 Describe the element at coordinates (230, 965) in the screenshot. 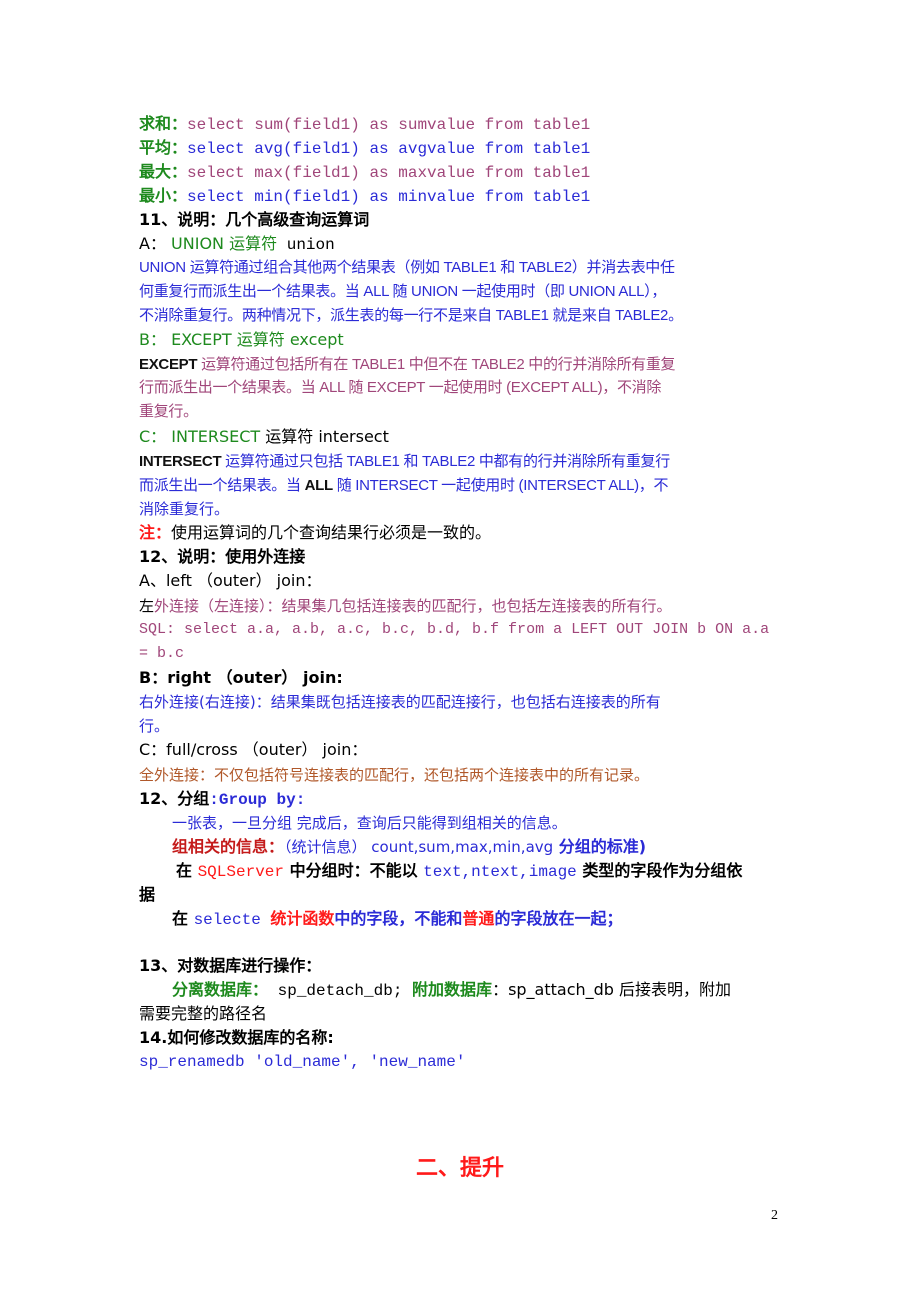

I see `section-13-title: 13、对数据库进行操作：` at that location.